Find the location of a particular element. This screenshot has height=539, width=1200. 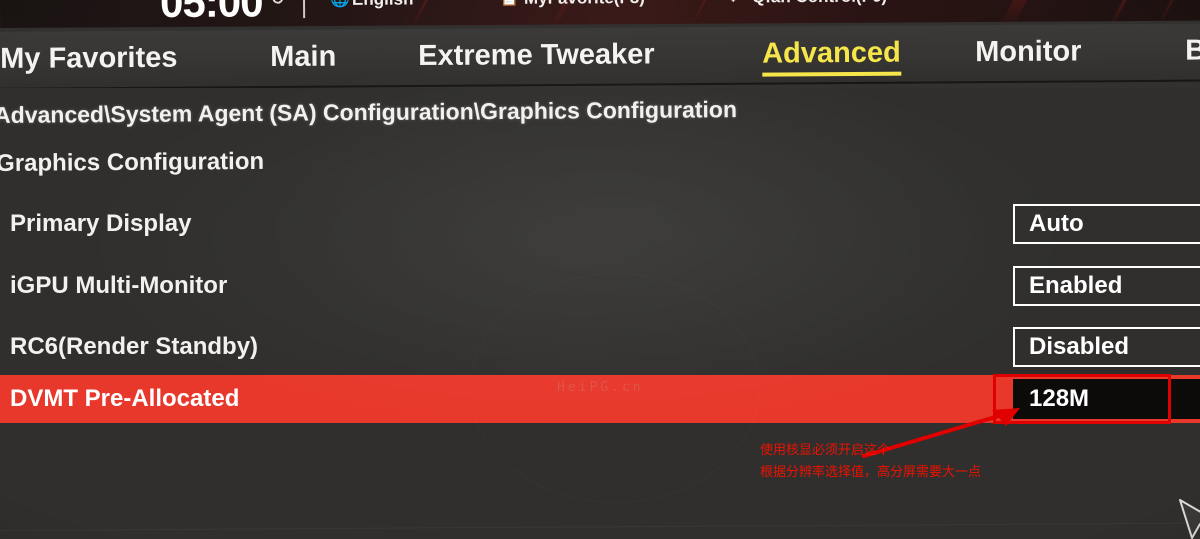

setting-label: Primary Display is located at coordinates (101, 223).